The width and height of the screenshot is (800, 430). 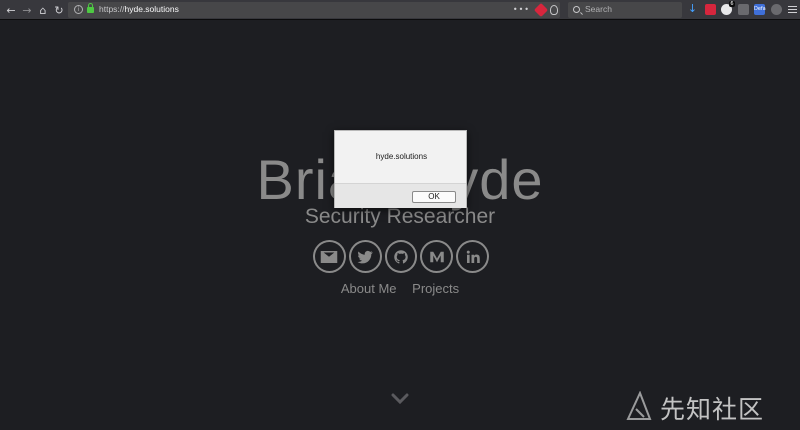 What do you see at coordinates (401, 156) in the screenshot?
I see `alert-message: hyde.solutions` at bounding box center [401, 156].